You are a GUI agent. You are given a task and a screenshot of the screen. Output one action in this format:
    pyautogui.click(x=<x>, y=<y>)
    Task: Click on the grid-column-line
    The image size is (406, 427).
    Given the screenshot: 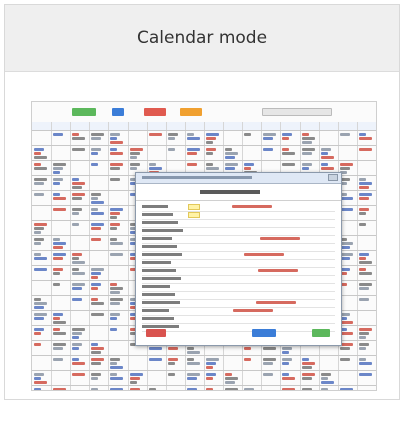 What is the action you would take?
    pyautogui.click(x=51, y=256)
    